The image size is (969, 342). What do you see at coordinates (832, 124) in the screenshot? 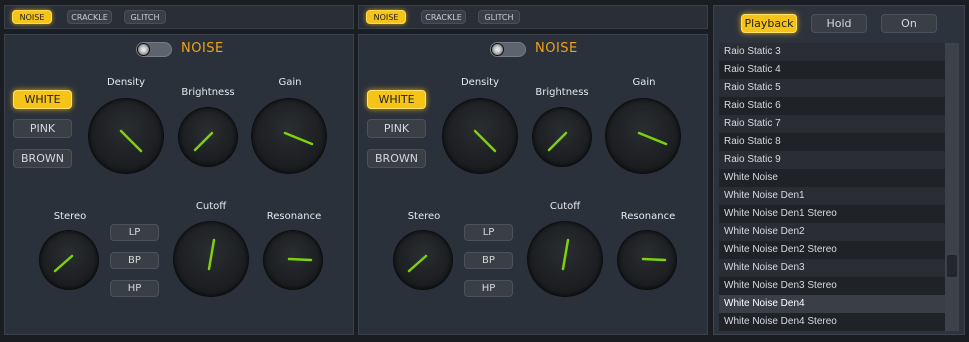
I see `list-item: Raio Static 7` at bounding box center [832, 124].